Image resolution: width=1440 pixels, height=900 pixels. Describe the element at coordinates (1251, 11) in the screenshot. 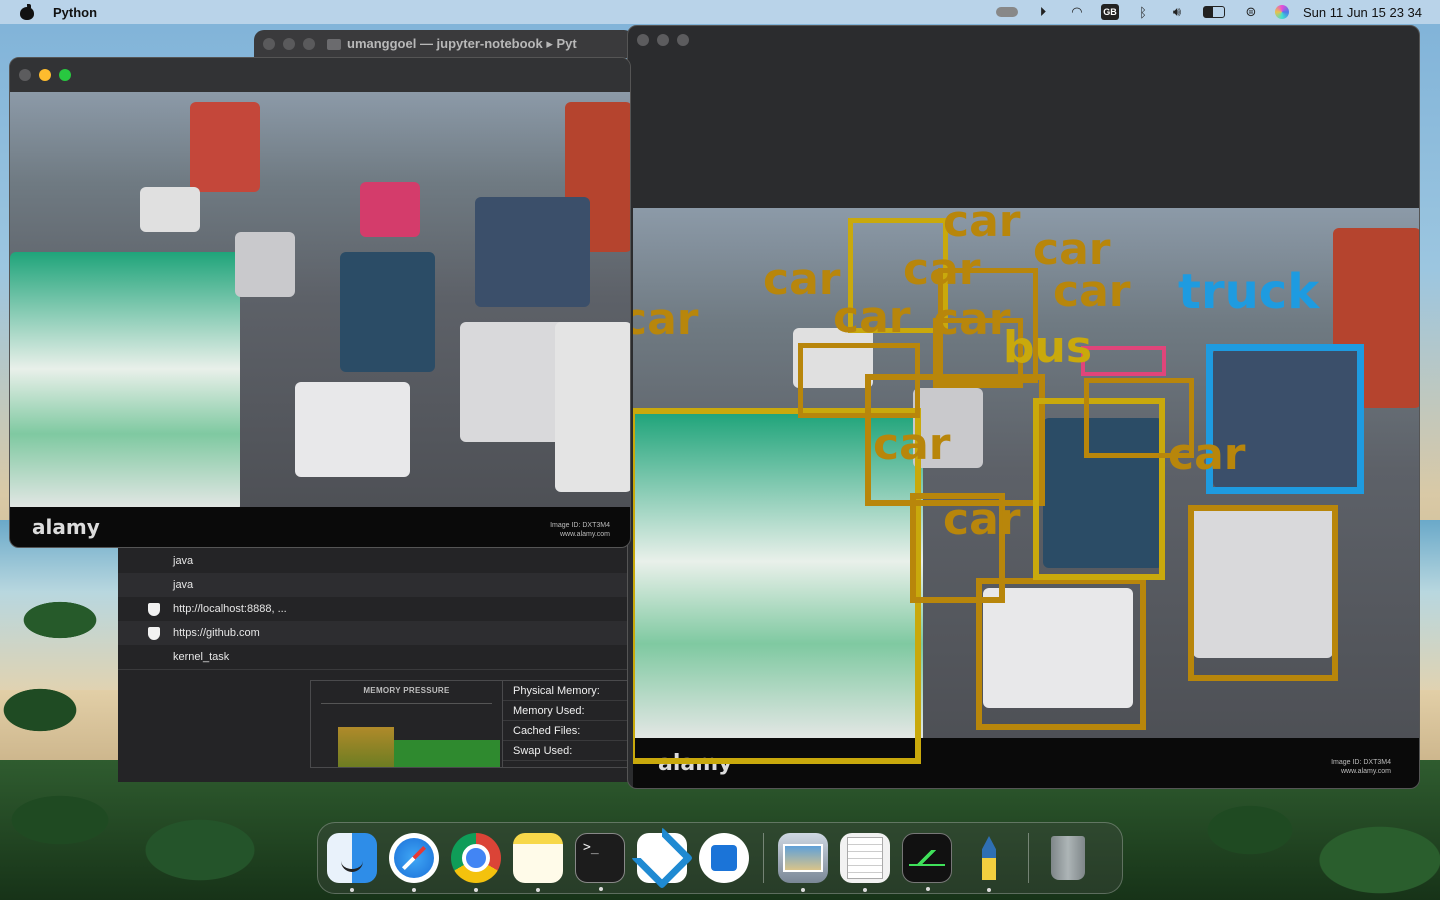

I see `control-center-icon: ⊜` at that location.